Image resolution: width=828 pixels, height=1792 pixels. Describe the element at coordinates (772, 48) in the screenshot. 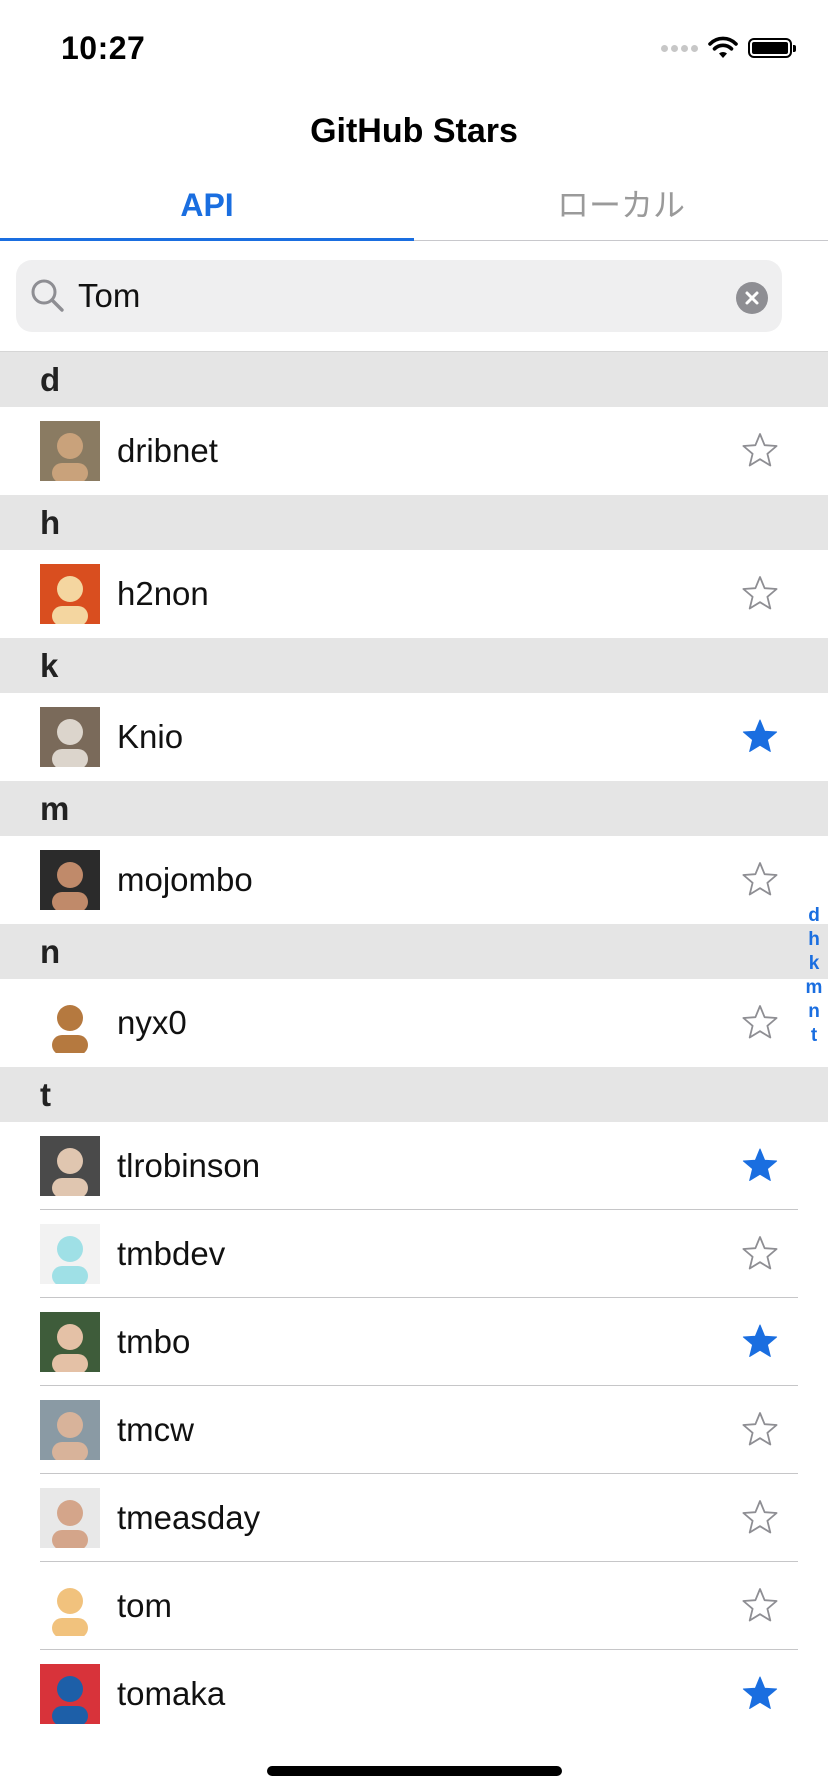

I see `battery-icon` at that location.